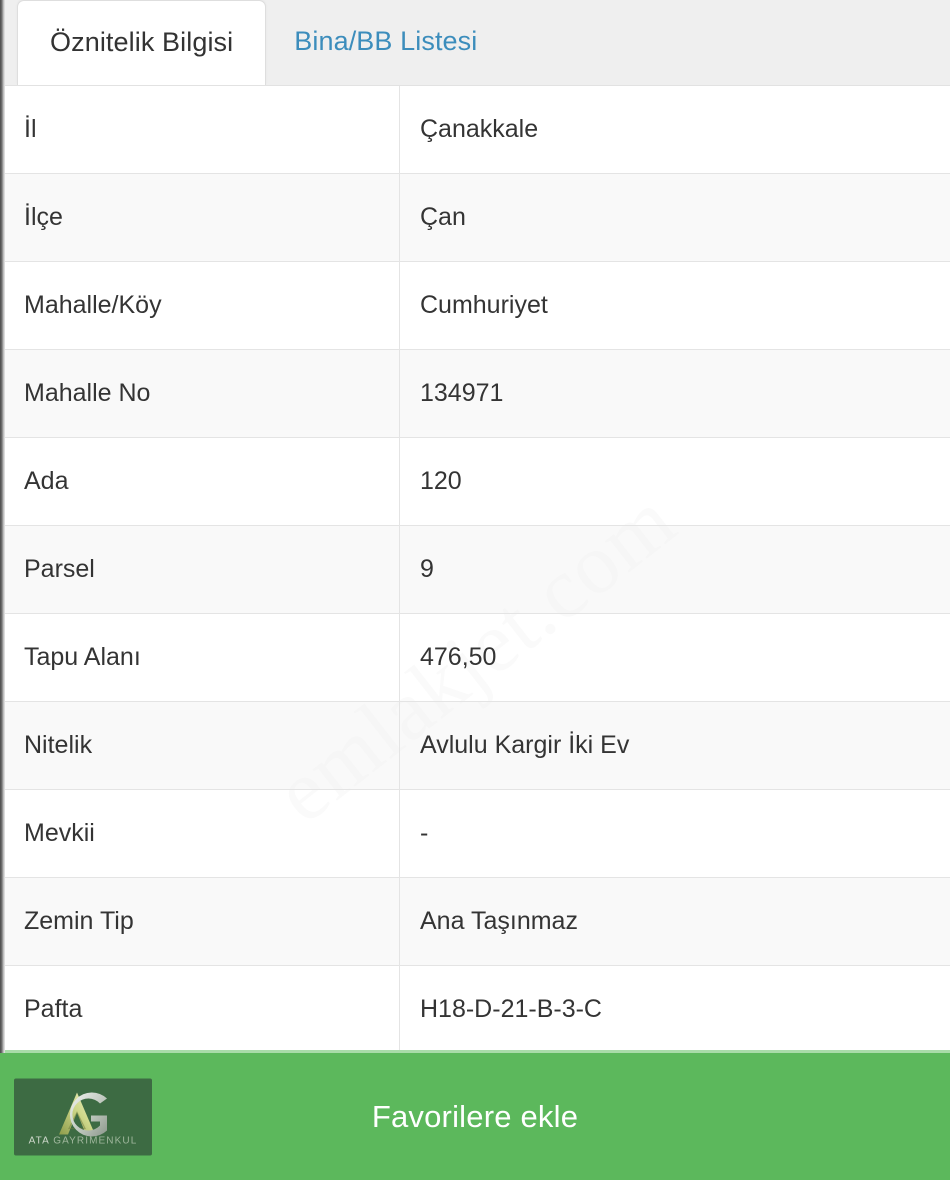  I want to click on table-row: Zemin Tip Ana Taşınmaz, so click(475, 922).